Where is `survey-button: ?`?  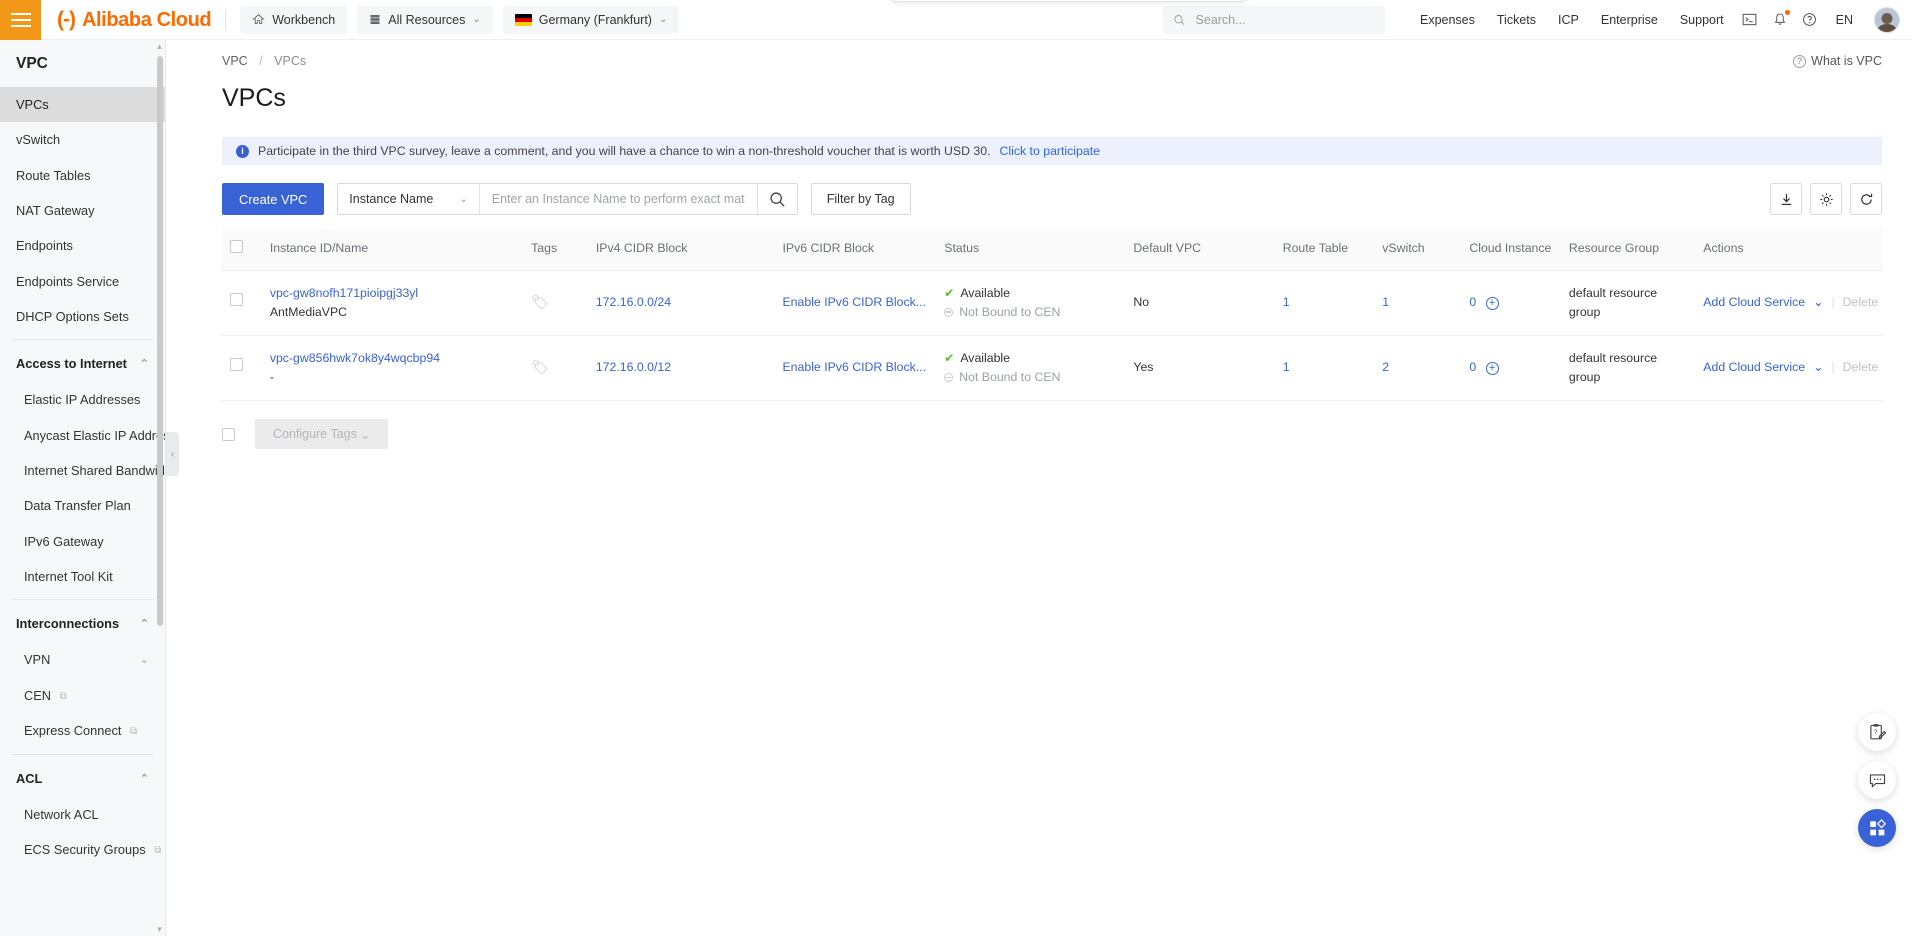
survey-button: ? is located at coordinates (1877, 732).